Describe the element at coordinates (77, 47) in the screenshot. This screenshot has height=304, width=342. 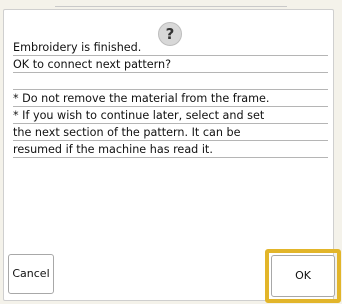
I see `message-line-1: Embroidery is finished.` at that location.